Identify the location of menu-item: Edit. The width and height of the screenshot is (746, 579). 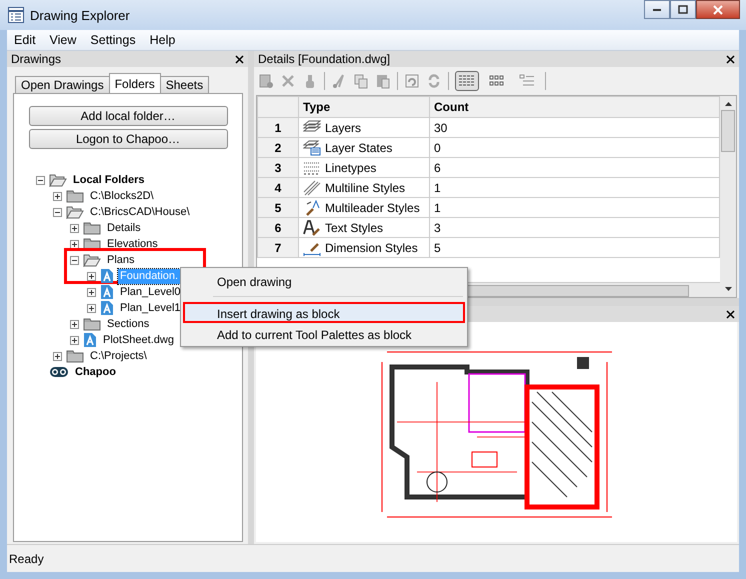
(25, 40).